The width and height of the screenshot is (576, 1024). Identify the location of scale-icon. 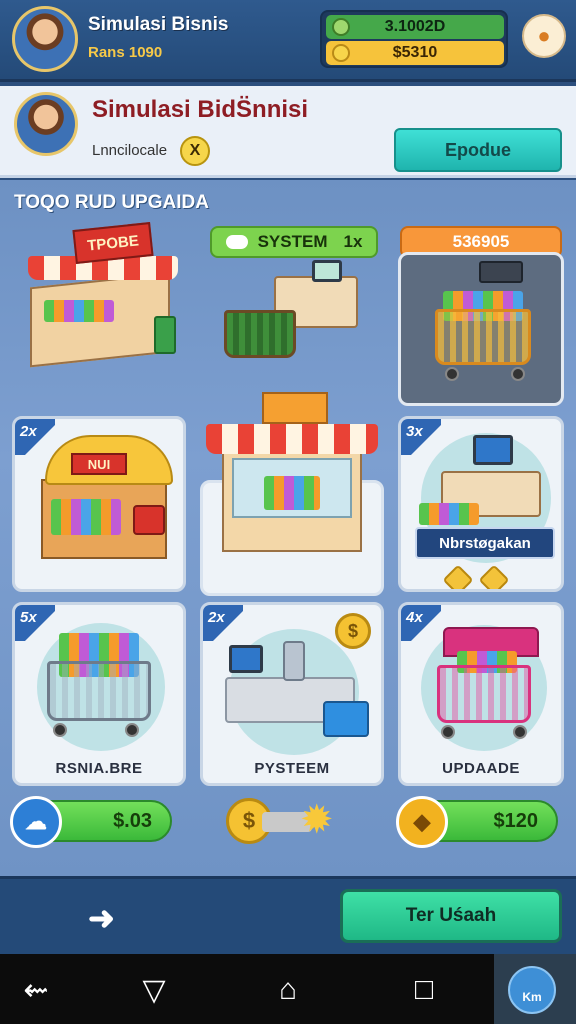
(501, 272).